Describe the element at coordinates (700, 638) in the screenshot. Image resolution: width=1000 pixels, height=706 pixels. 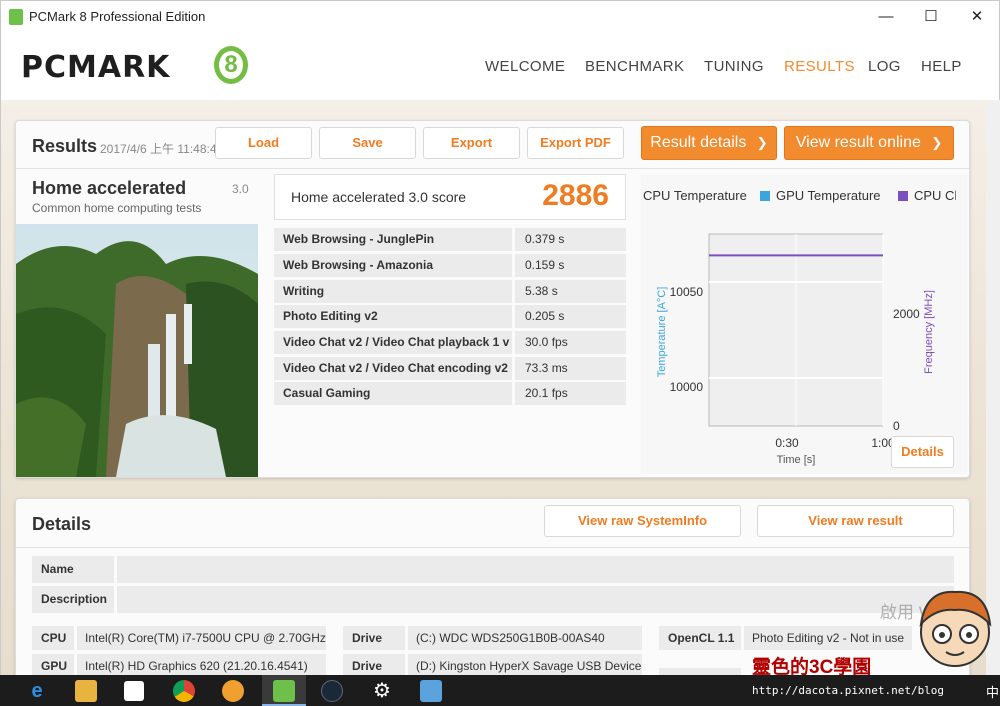
I see `opencl-label: OpenCL 1.1` at that location.